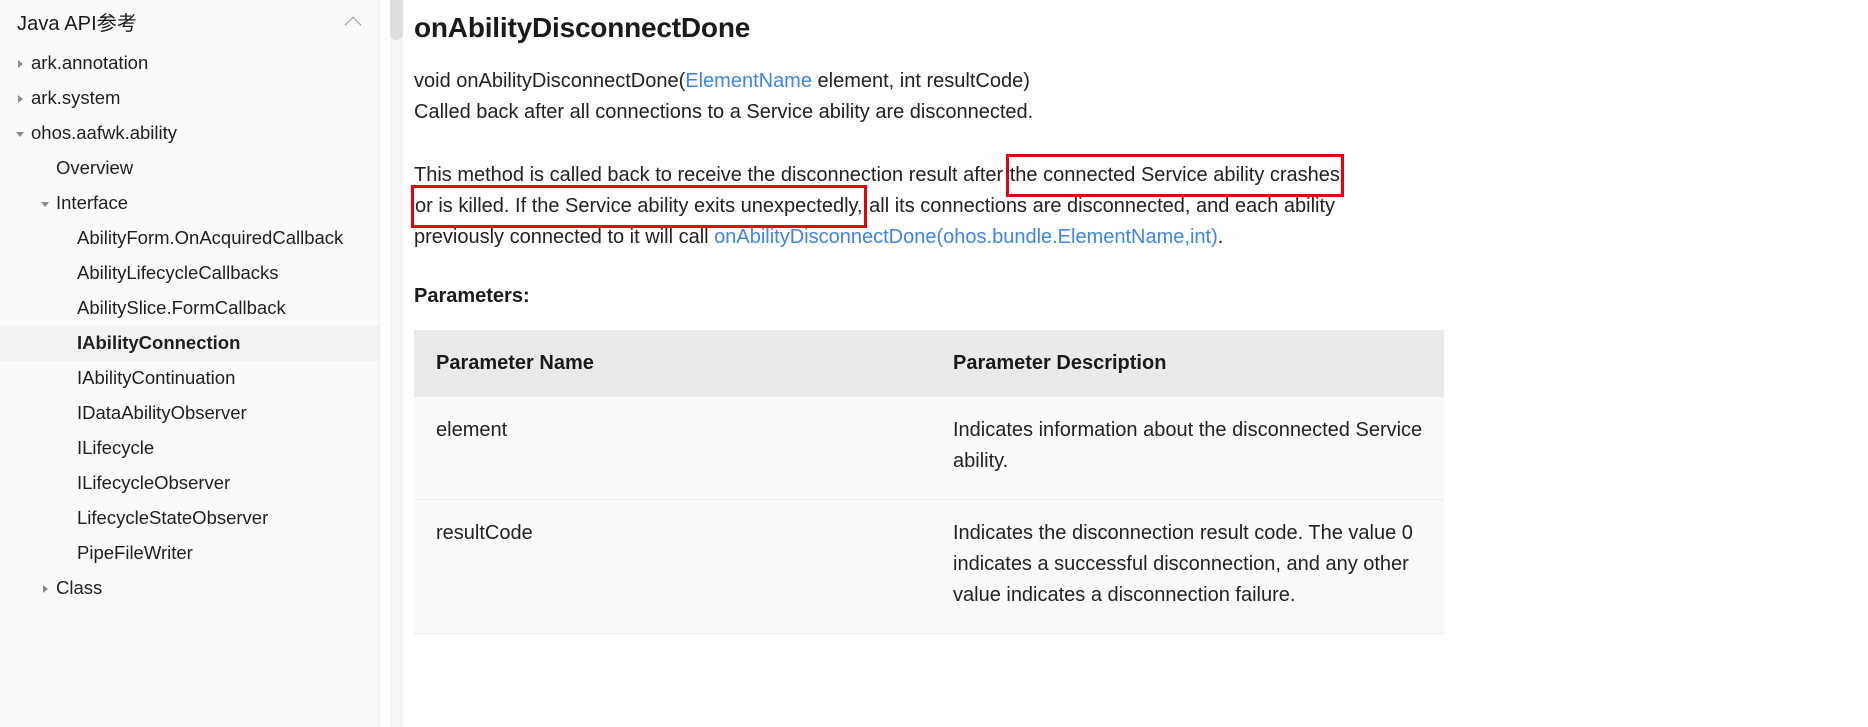 Image resolution: width=1868 pixels, height=727 pixels. Describe the element at coordinates (189, 203) in the screenshot. I see `sidebar-item-interface: Interface` at that location.